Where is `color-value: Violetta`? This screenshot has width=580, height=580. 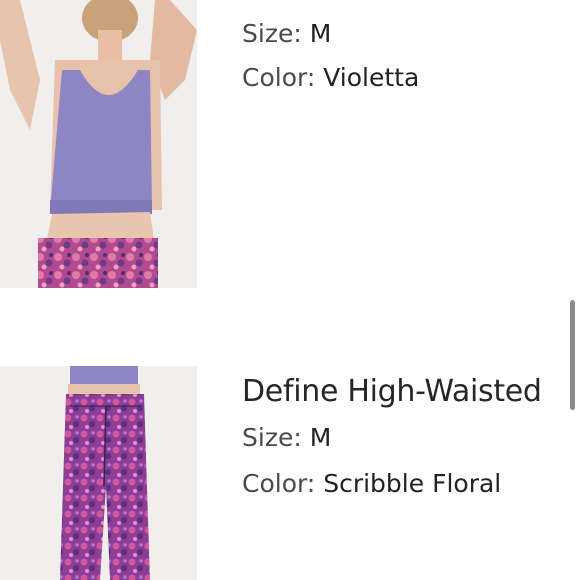 color-value: Violetta is located at coordinates (371, 77).